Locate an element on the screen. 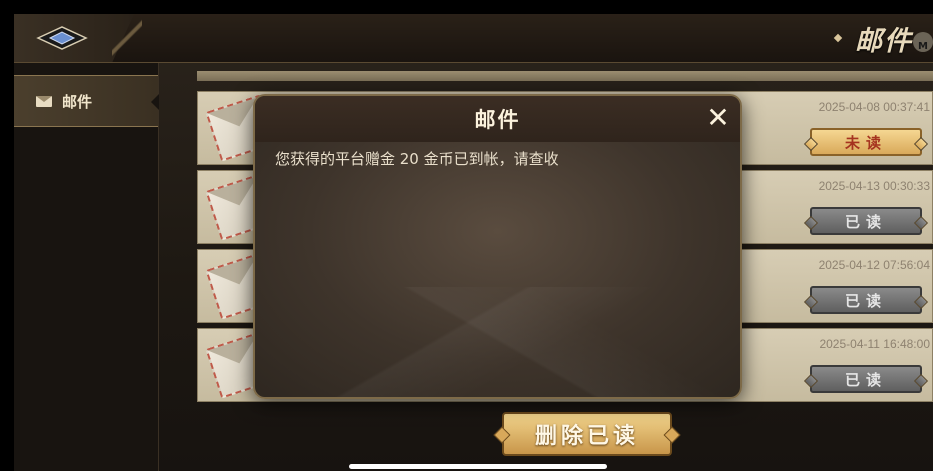  delete-read-label: 删除已读 is located at coordinates (586, 436).